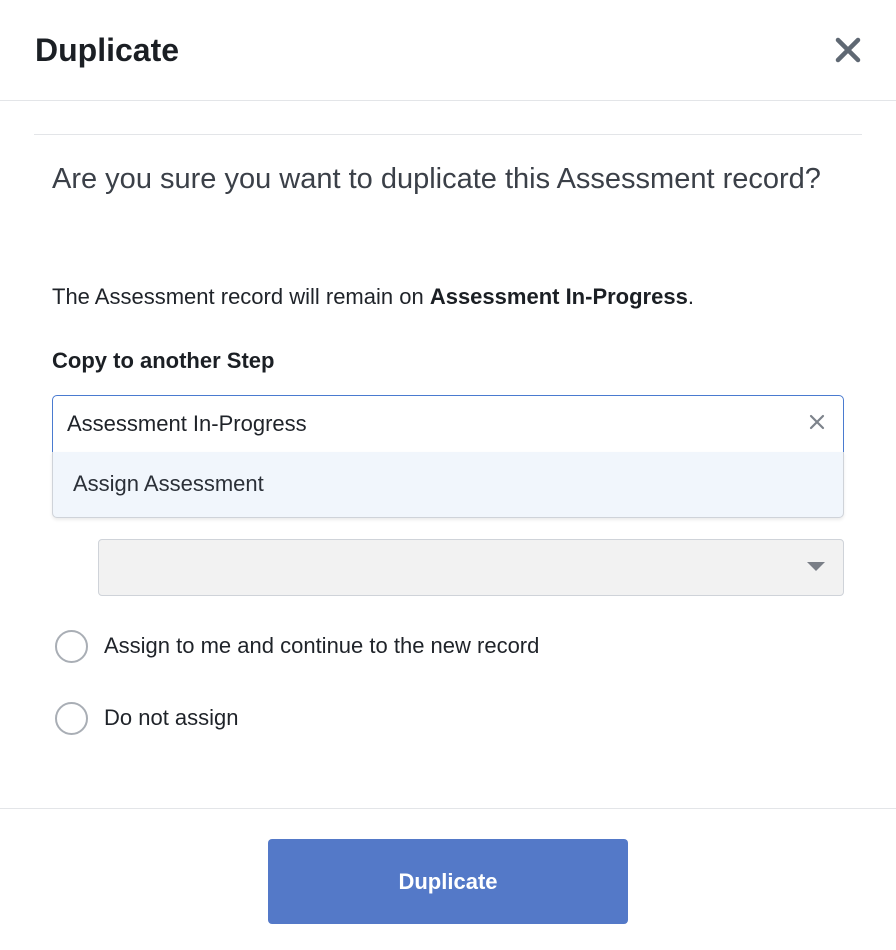 The width and height of the screenshot is (896, 950). What do you see at coordinates (107, 50) in the screenshot?
I see `dialog-title: Duplicate` at bounding box center [107, 50].